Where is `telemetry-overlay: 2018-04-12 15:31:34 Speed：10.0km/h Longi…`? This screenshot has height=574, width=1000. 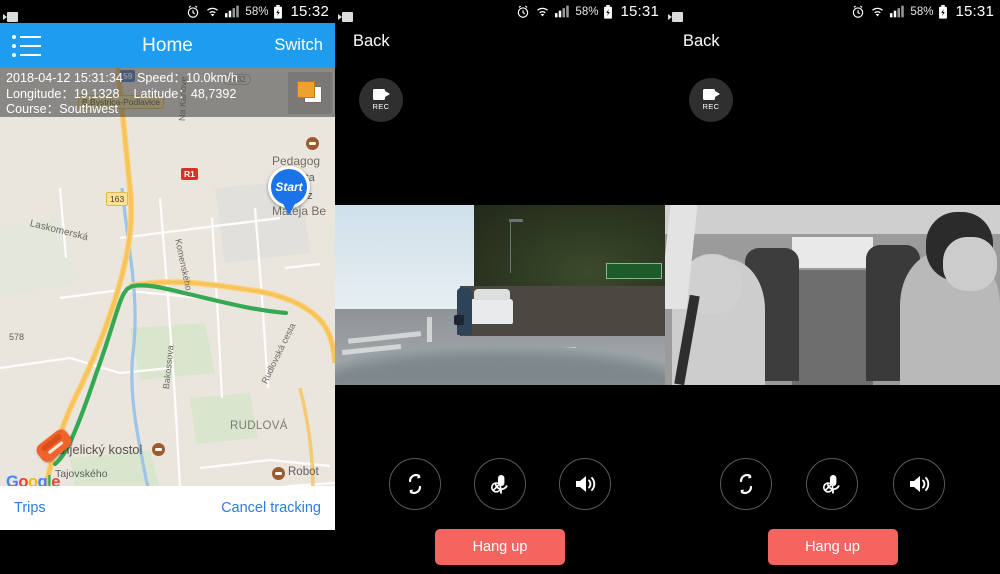 telemetry-overlay: 2018-04-12 15:31:34 Speed：10.0km/h Longi… is located at coordinates (167, 92).